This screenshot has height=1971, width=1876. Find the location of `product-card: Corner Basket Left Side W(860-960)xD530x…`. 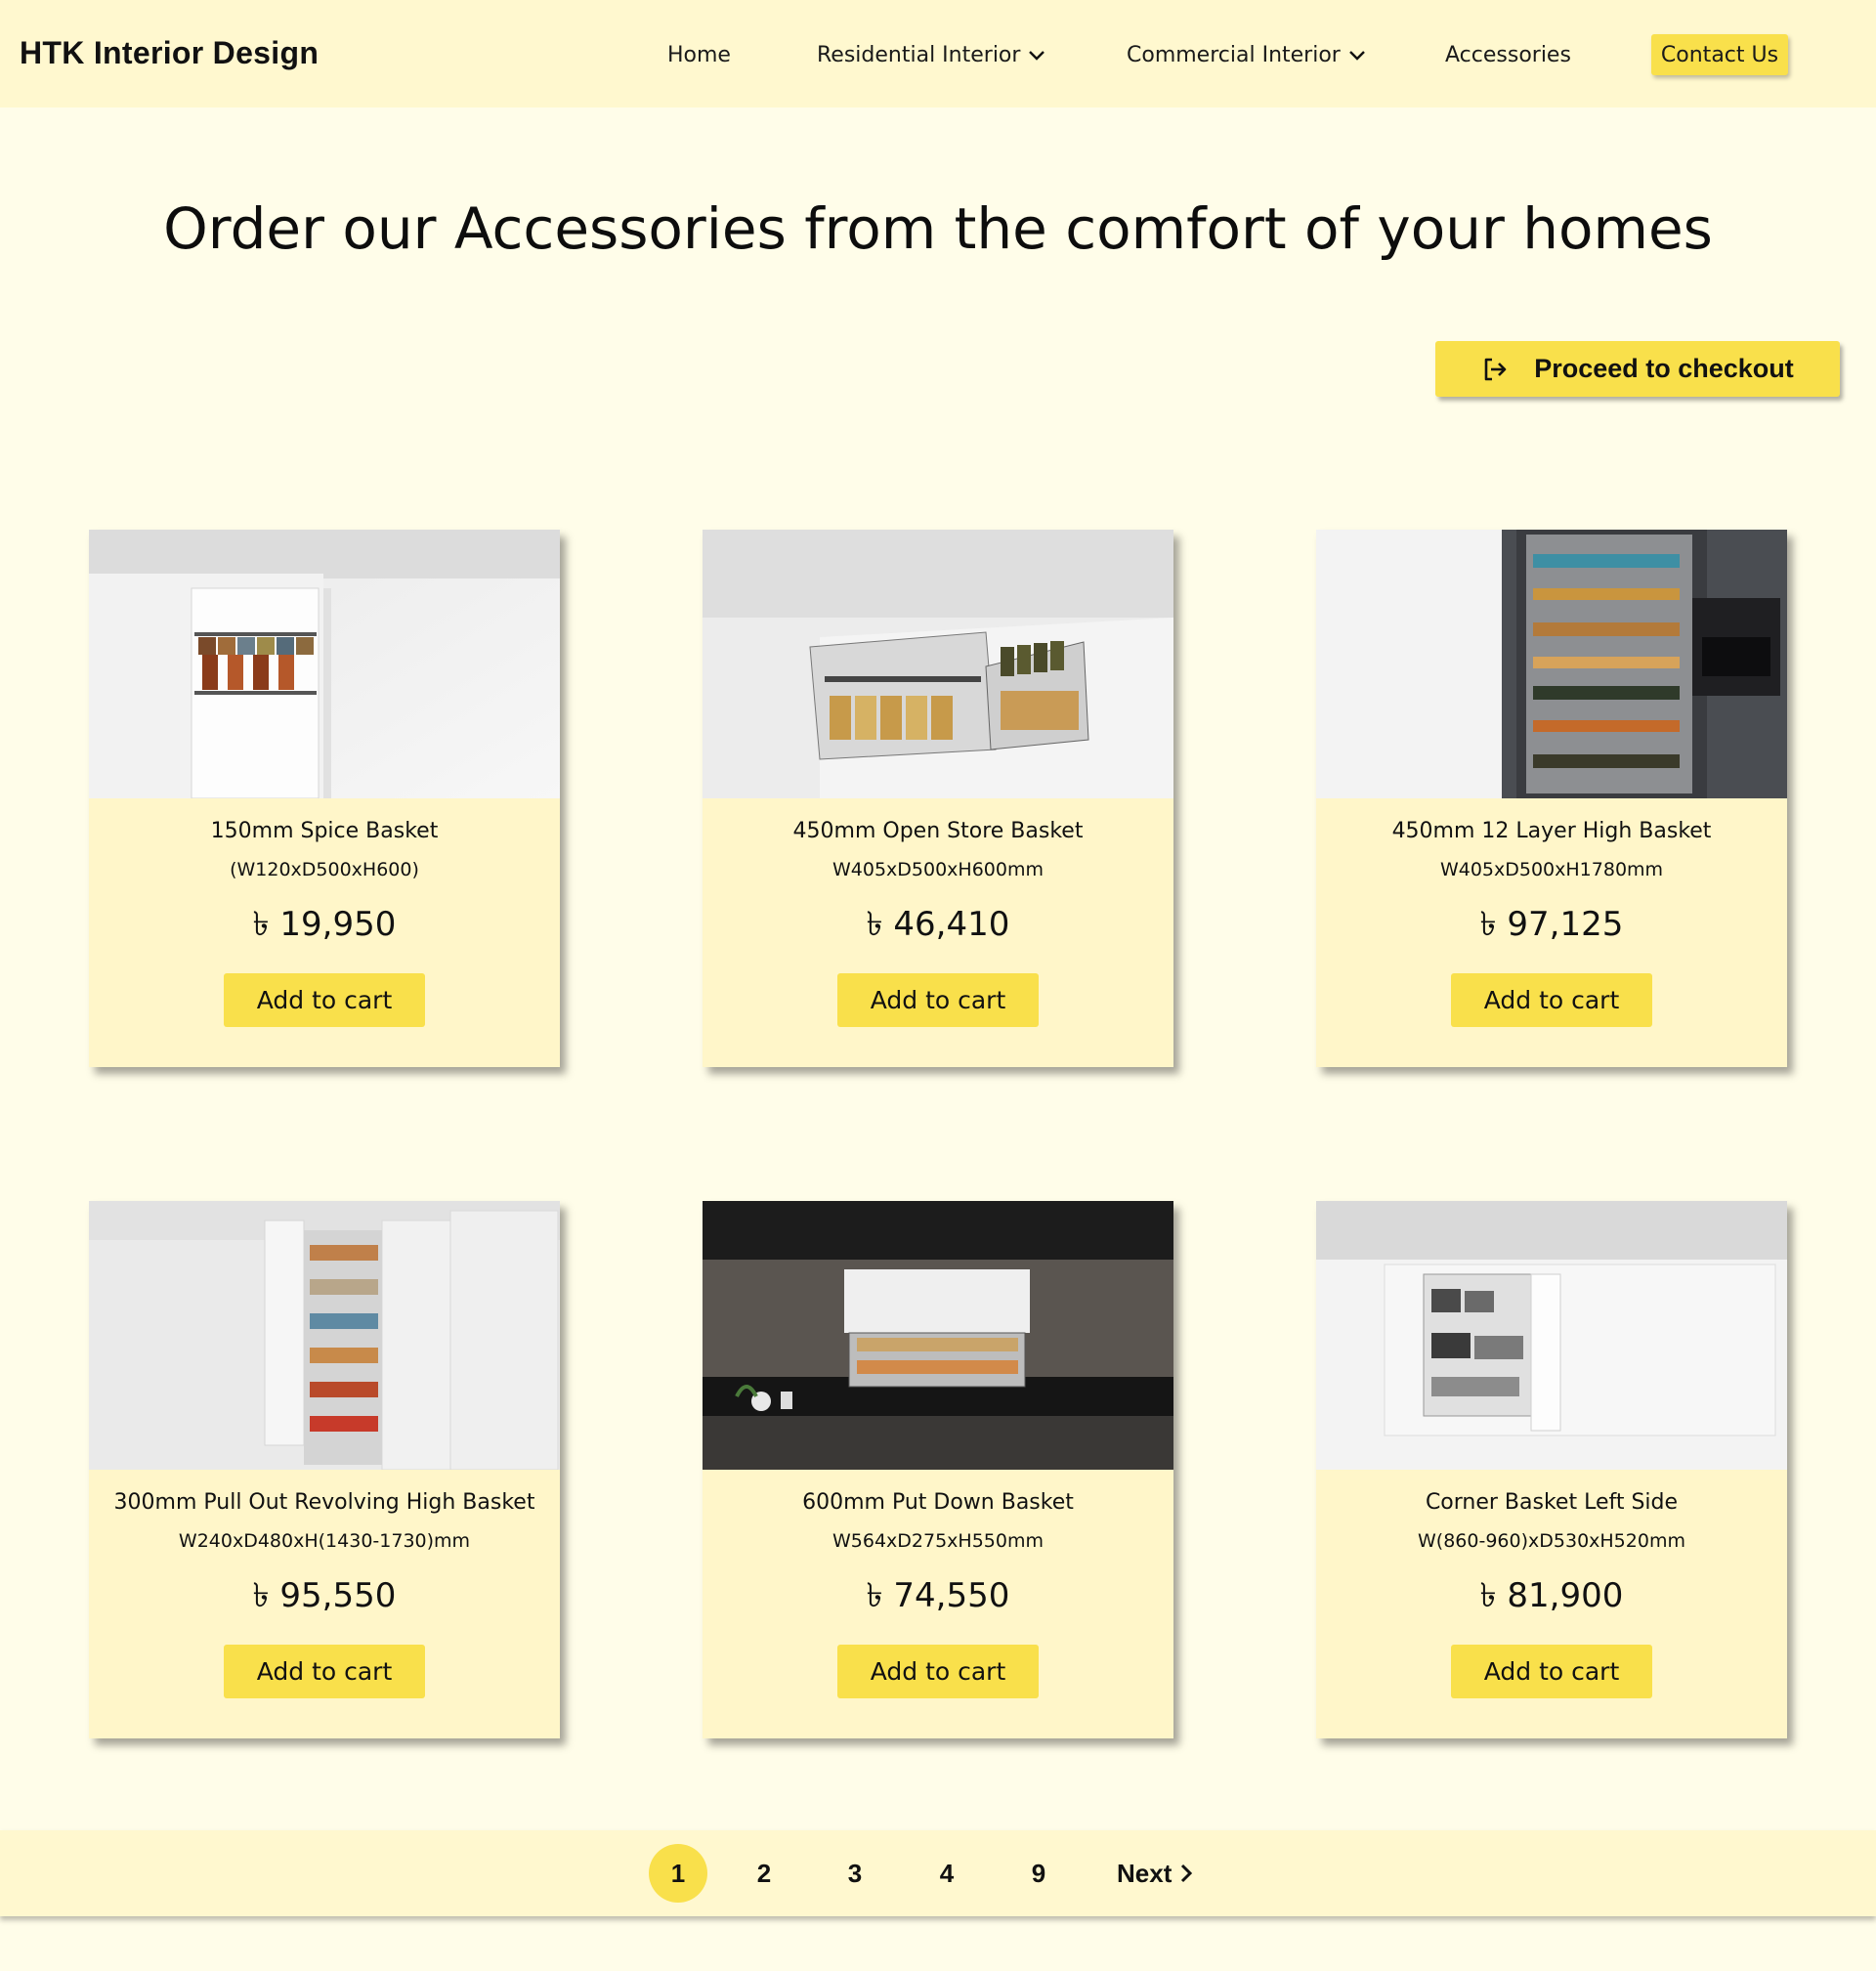

product-card: Corner Basket Left Side W(860-960)xD530x… is located at coordinates (1551, 1470).